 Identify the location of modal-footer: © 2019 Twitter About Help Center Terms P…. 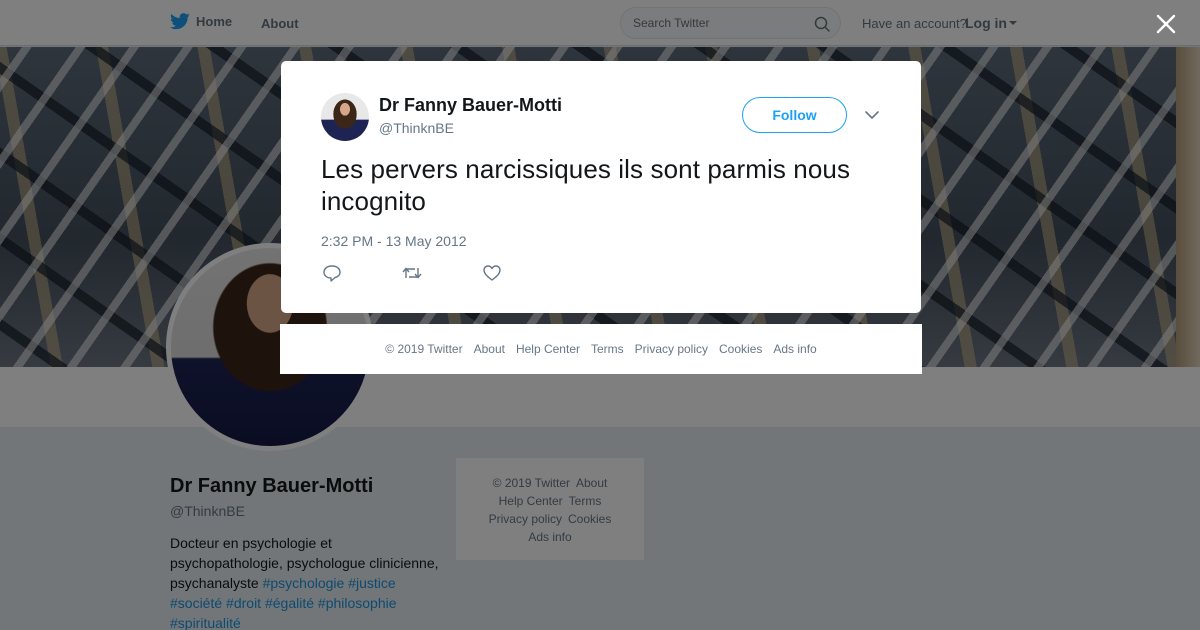
(601, 349).